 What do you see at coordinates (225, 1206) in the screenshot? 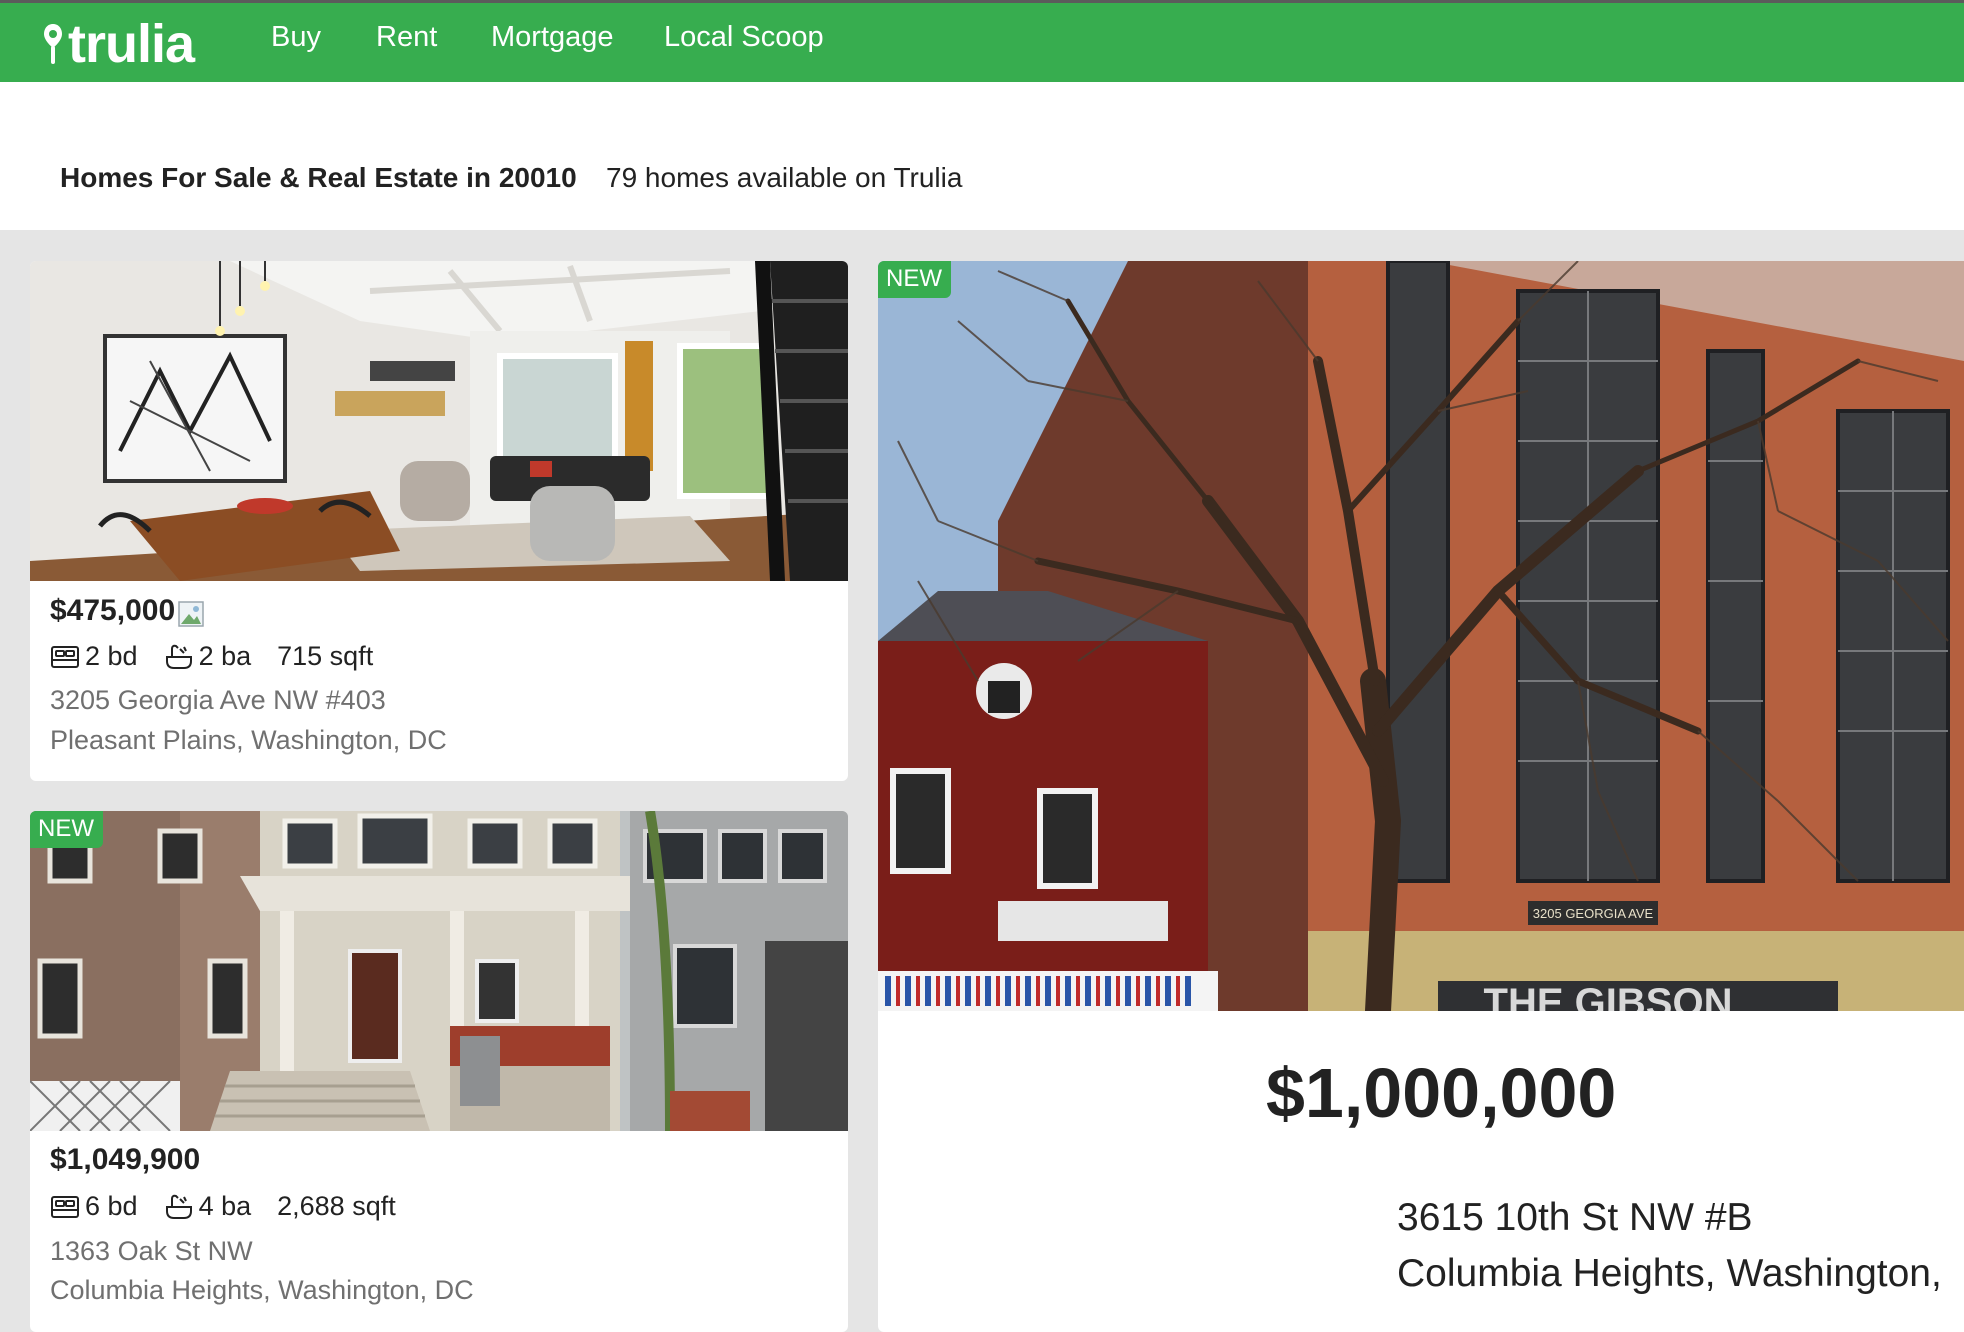
I see `baths-text: 4 ba` at bounding box center [225, 1206].